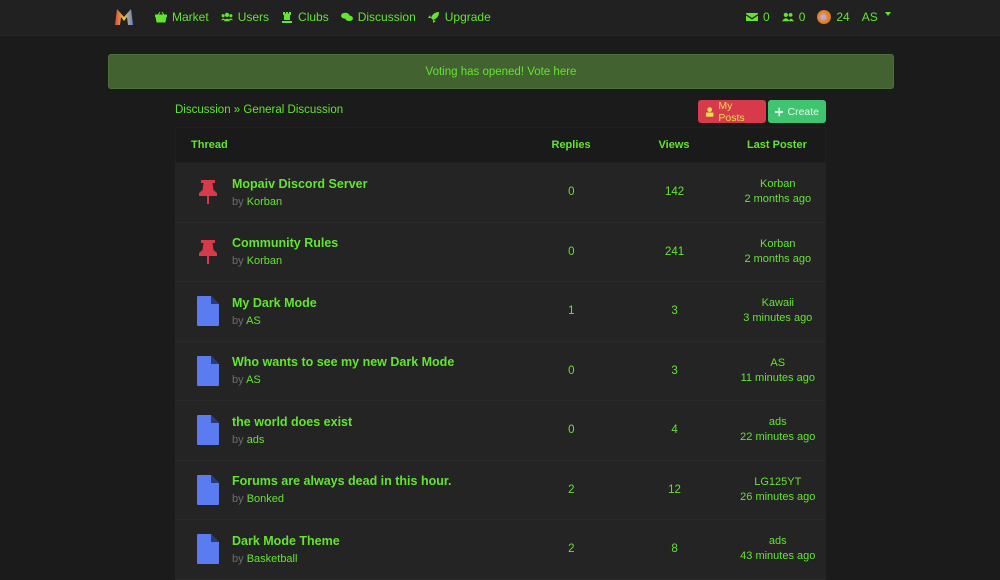  I want to click on header-replies: Replies, so click(571, 145).